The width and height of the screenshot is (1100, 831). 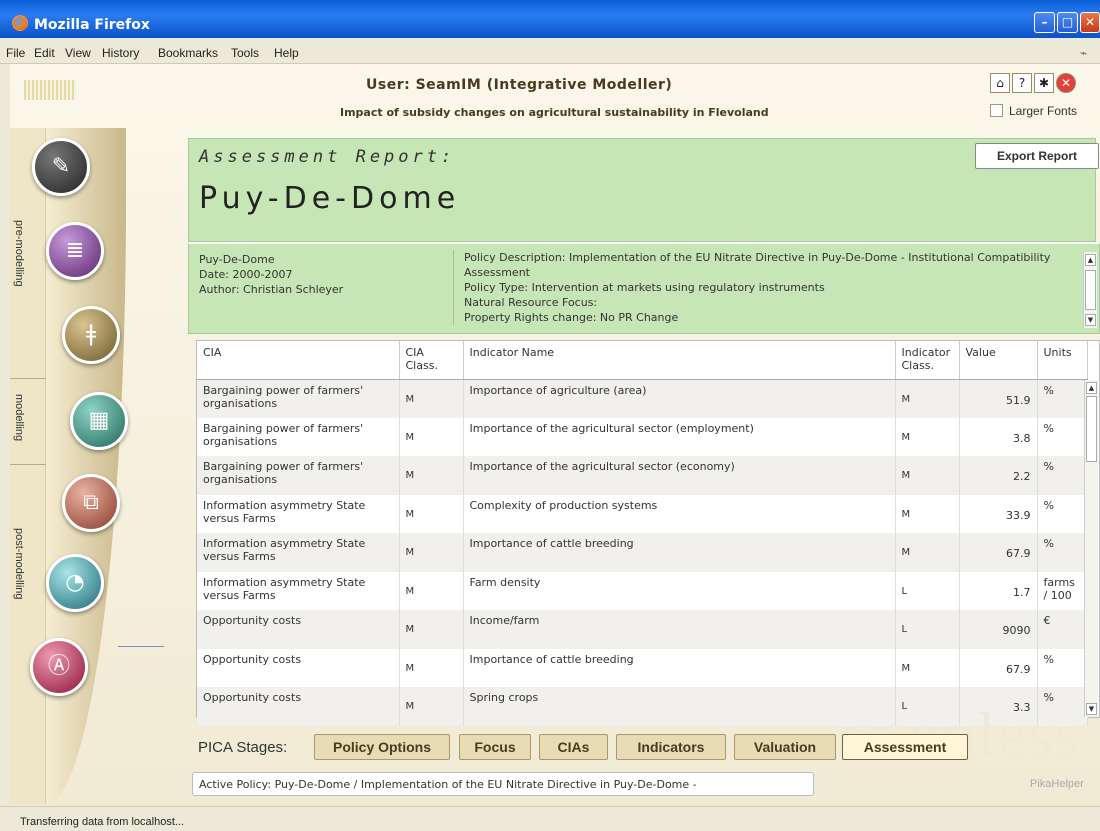 What do you see at coordinates (92, 25) in the screenshot?
I see `window-title: Mozilla Firefox` at bounding box center [92, 25].